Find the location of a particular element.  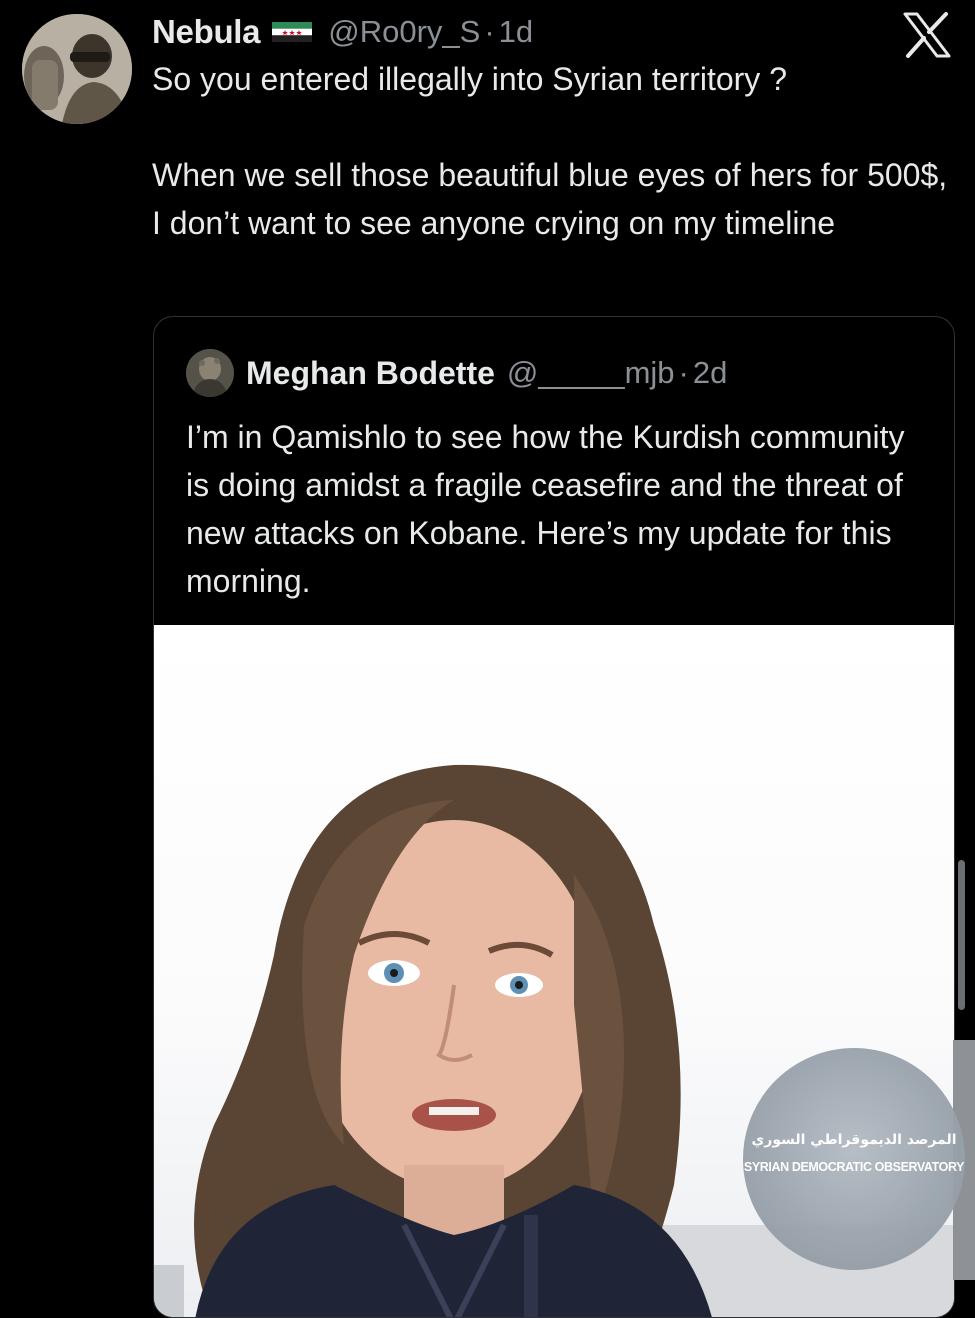

quoted-tweet-age: 2d is located at coordinates (710, 373).